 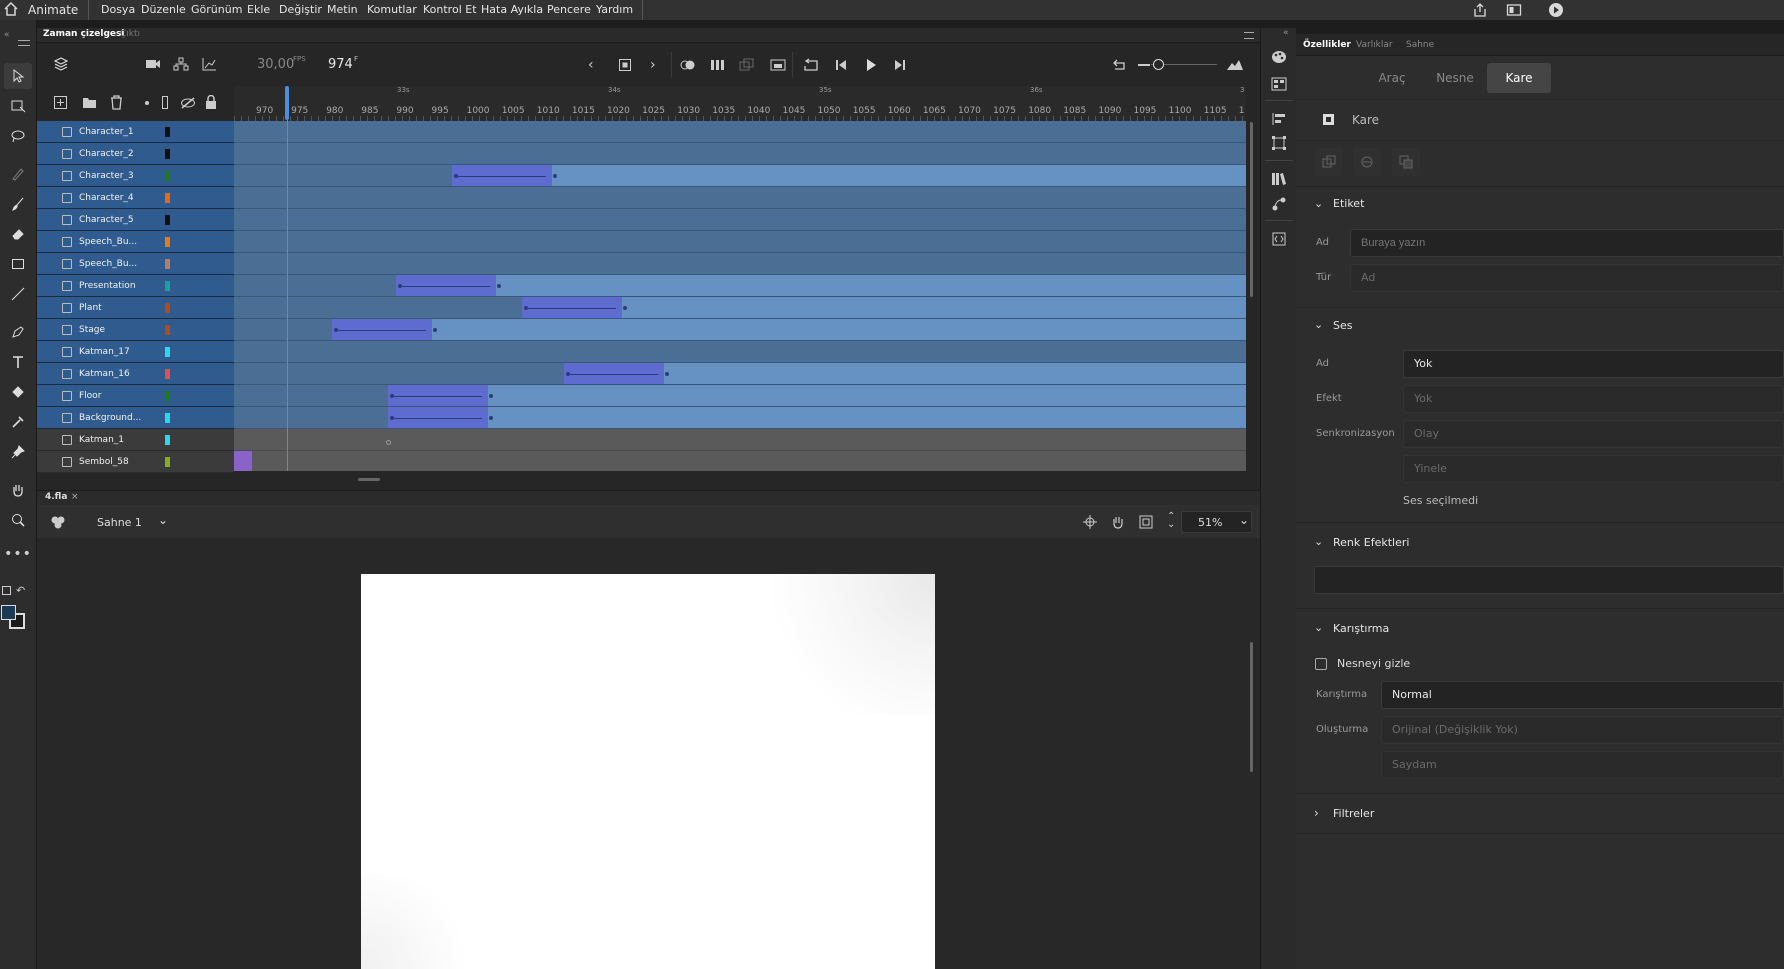 What do you see at coordinates (106, 220) in the screenshot?
I see `layer-name: Character_5` at bounding box center [106, 220].